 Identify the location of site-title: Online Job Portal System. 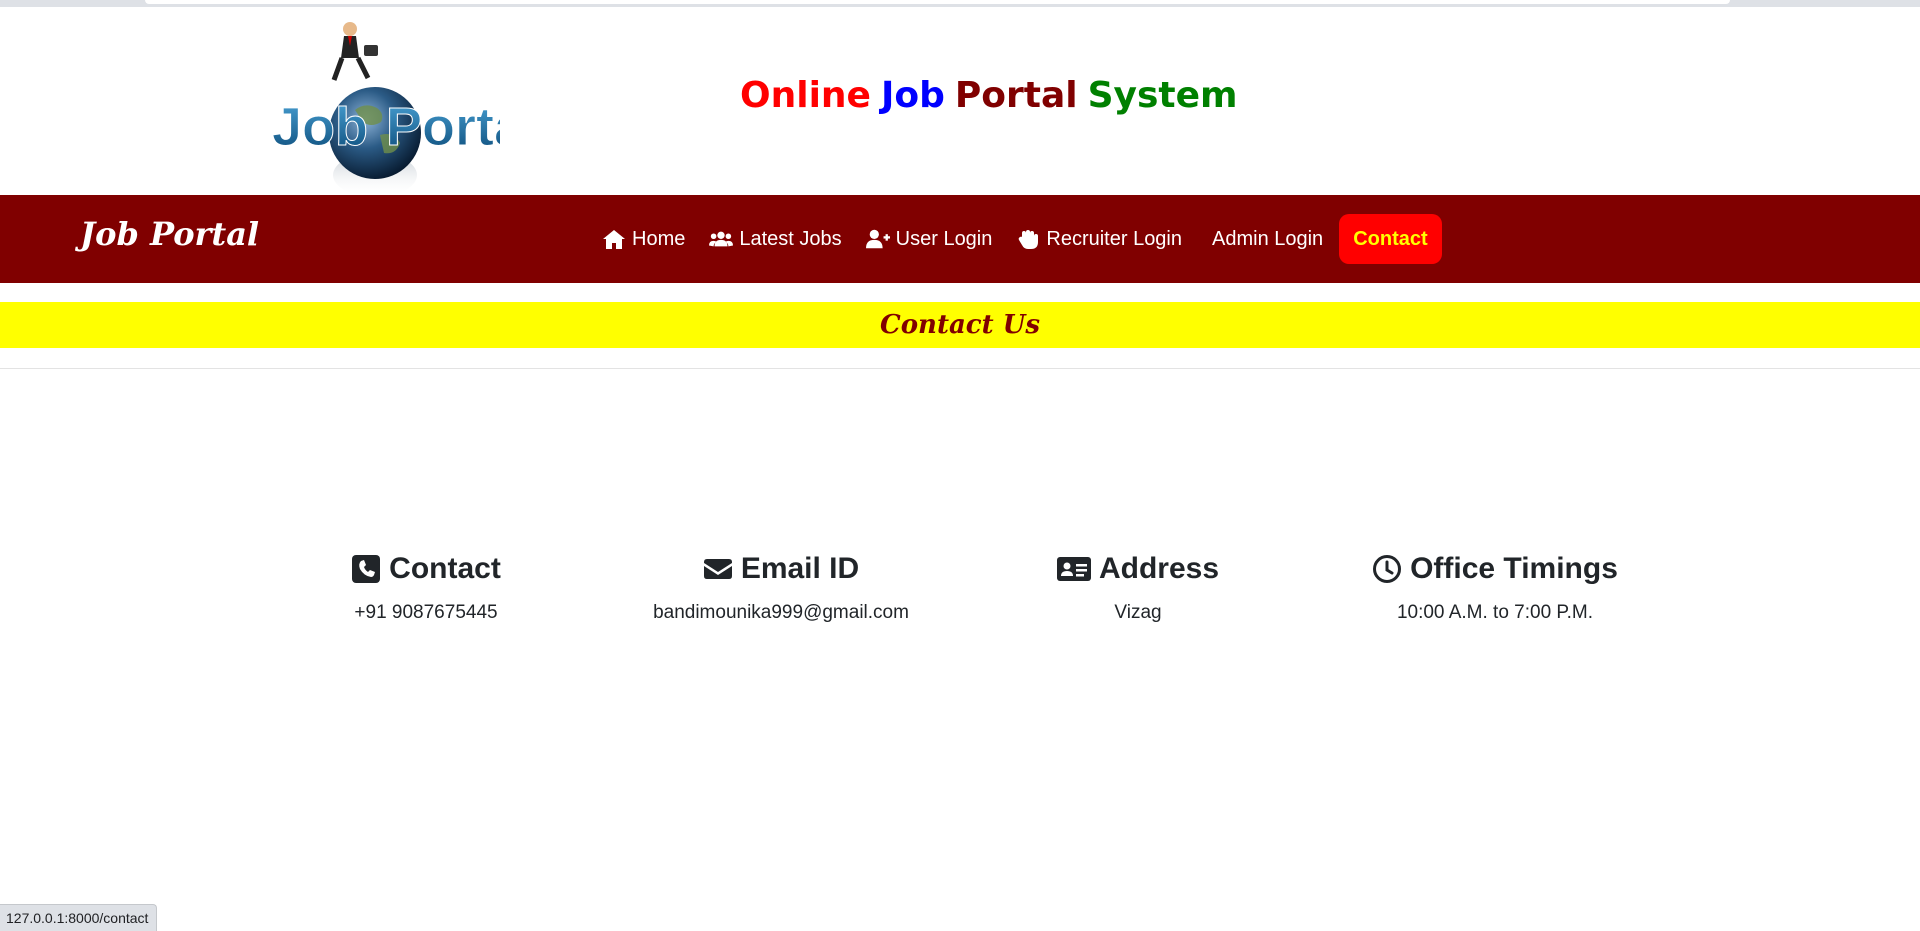
(994, 95).